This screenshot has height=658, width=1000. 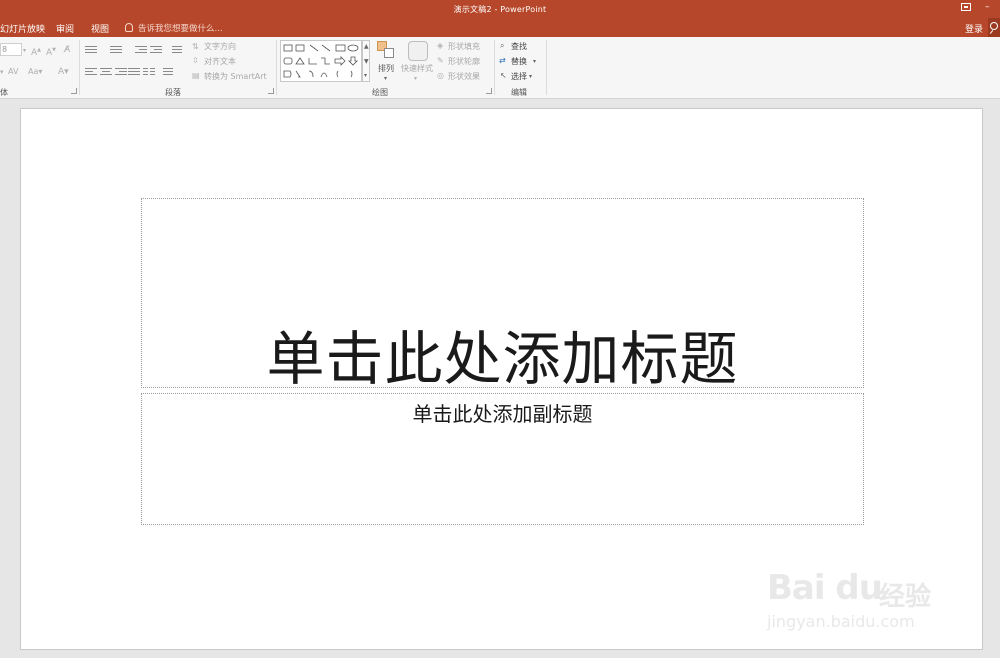 What do you see at coordinates (195, 46) in the screenshot?
I see `text-direction-icon: ⇅` at bounding box center [195, 46].